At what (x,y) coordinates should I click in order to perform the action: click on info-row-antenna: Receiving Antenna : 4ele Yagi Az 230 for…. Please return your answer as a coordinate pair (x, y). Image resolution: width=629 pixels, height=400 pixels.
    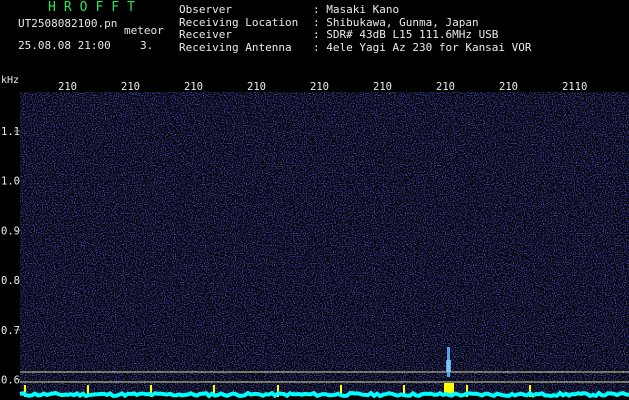
    Looking at the image, I should click on (355, 47).